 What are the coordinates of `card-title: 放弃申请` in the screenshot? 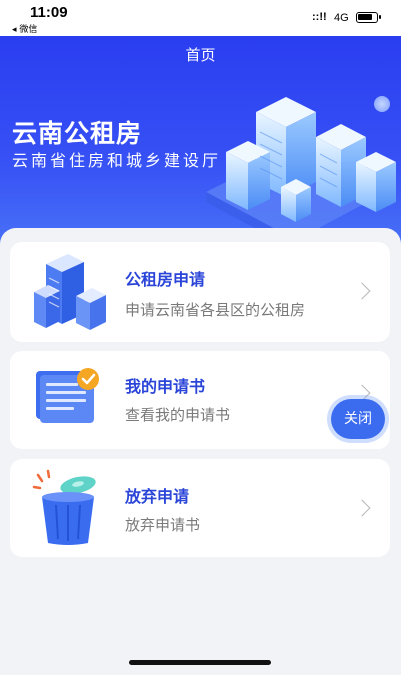 It's located at (157, 496).